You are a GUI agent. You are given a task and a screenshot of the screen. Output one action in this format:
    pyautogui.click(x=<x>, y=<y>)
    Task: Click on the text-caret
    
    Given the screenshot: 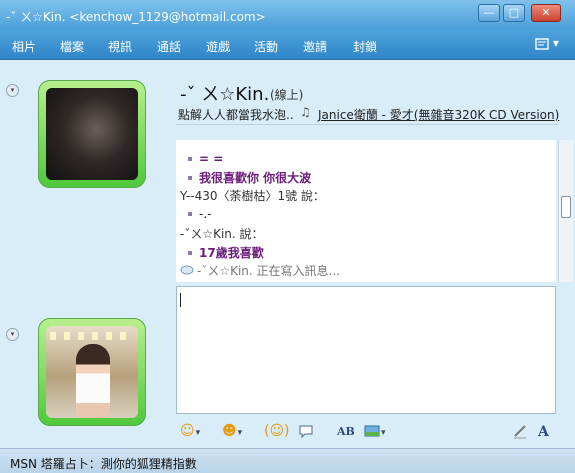 What is the action you would take?
    pyautogui.click(x=180, y=300)
    